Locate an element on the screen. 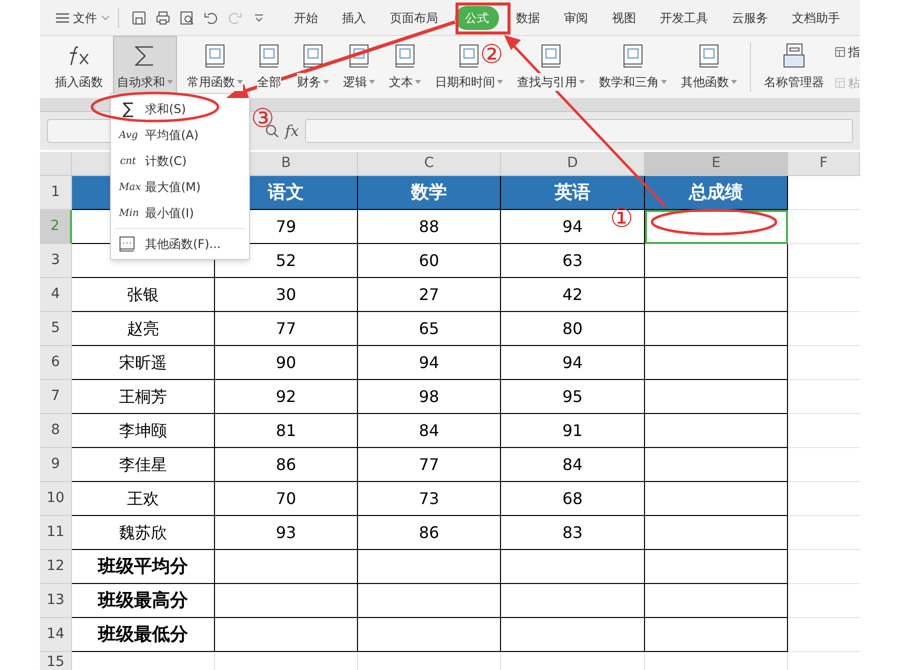 This screenshot has height=670, width=900. table-cell: 83 is located at coordinates (573, 533).